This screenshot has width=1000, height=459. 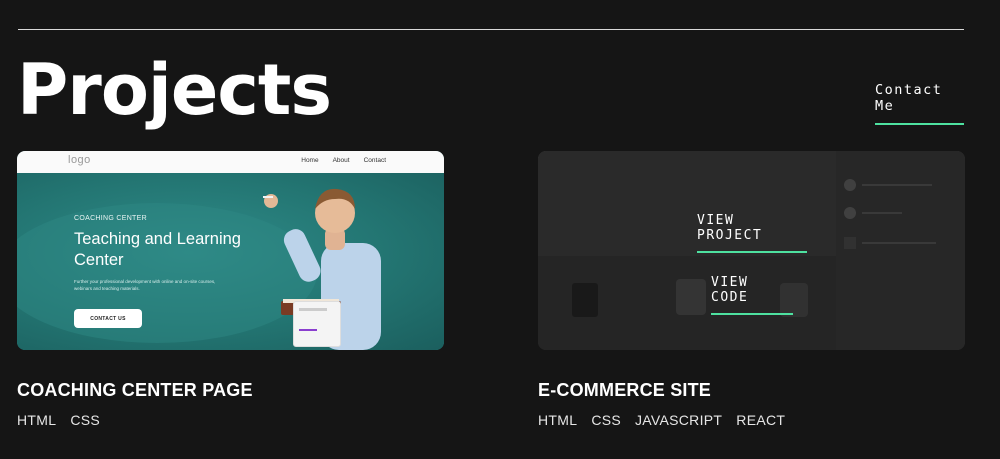 What do you see at coordinates (491, 29) in the screenshot?
I see `top-divider` at bounding box center [491, 29].